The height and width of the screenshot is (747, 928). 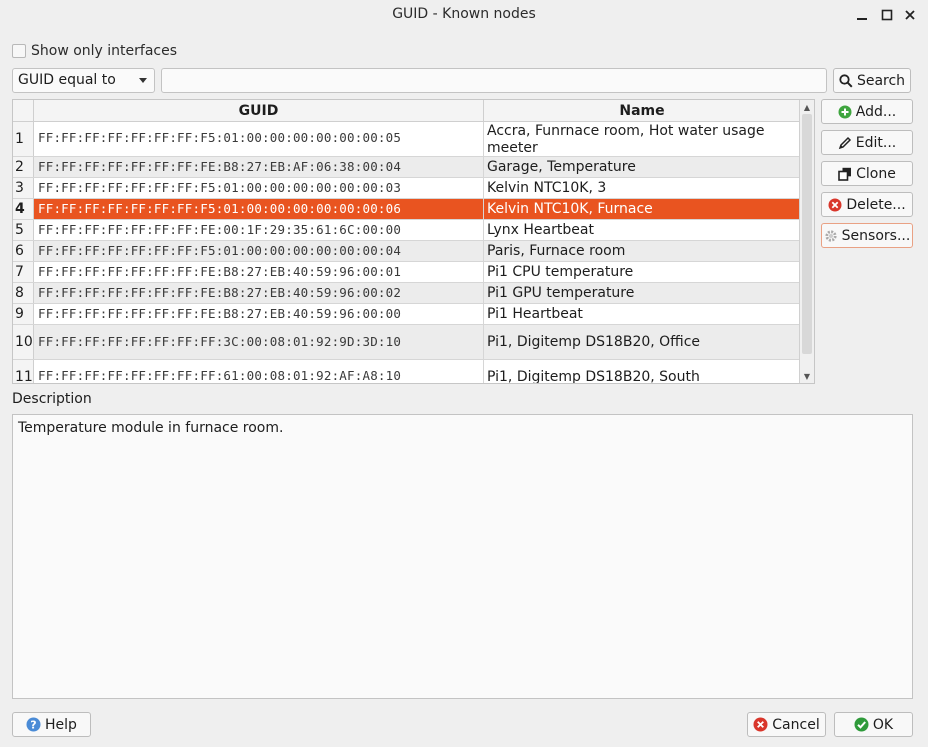 What do you see at coordinates (259, 111) in the screenshot?
I see `column-header-guid: GUID` at bounding box center [259, 111].